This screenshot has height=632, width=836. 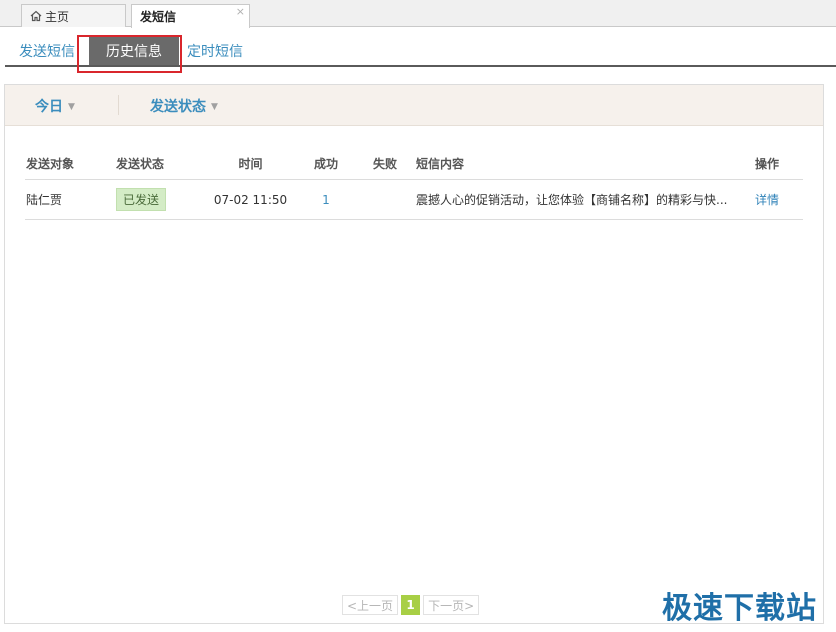 I want to click on pagination: <上一页 1 下一页>, so click(x=411, y=605).